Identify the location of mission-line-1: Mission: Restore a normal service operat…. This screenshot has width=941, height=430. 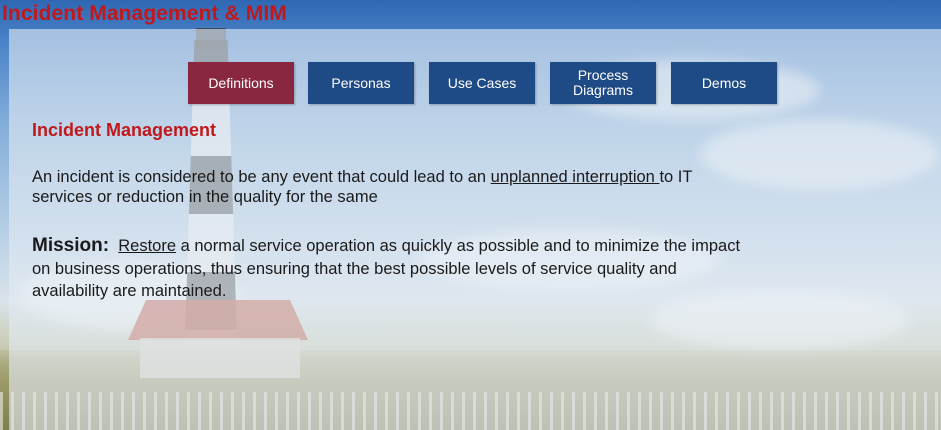
(386, 246).